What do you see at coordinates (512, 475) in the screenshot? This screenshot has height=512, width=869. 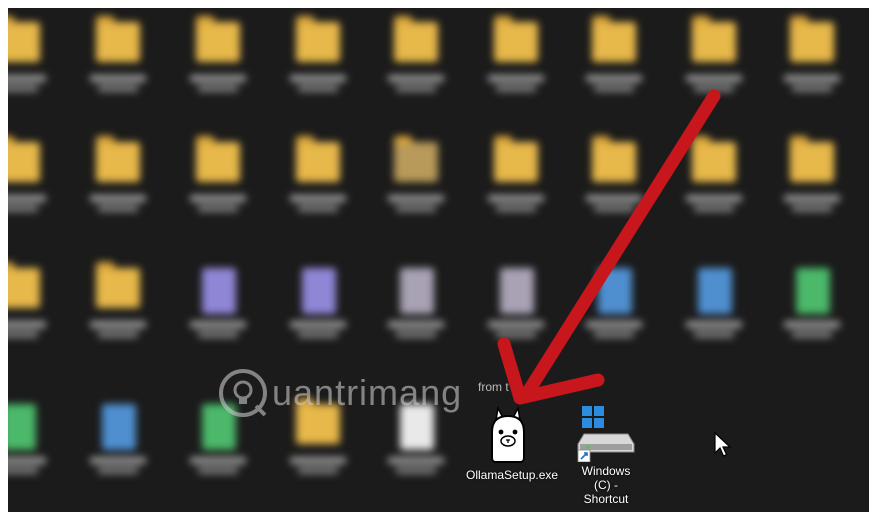 I see `ollama-setup-label: OllamaSetup.exe` at bounding box center [512, 475].